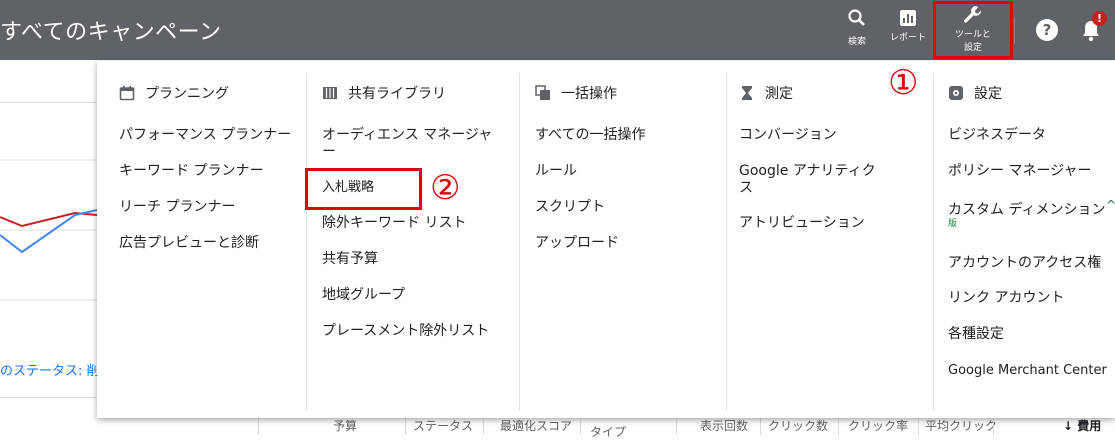 Image resolution: width=1115 pixels, height=440 pixels. Describe the element at coordinates (878, 425) in the screenshot. I see `th-ctr: クリック率` at that location.